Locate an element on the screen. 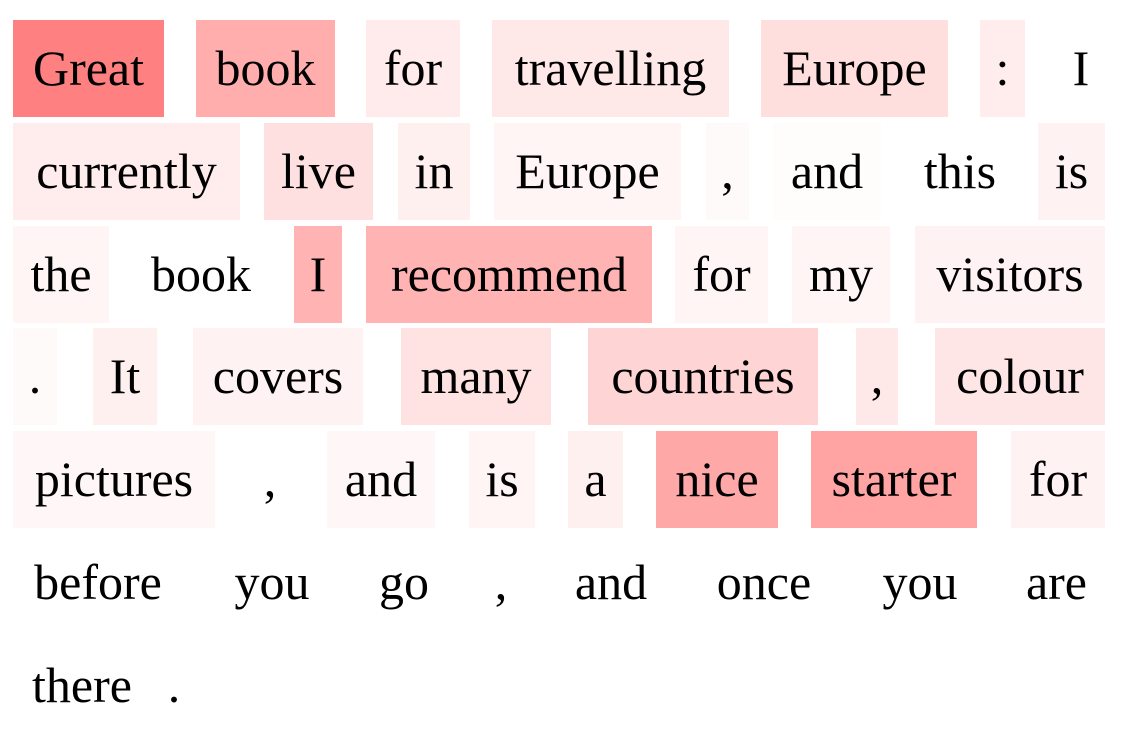  token: recommend is located at coordinates (509, 274).